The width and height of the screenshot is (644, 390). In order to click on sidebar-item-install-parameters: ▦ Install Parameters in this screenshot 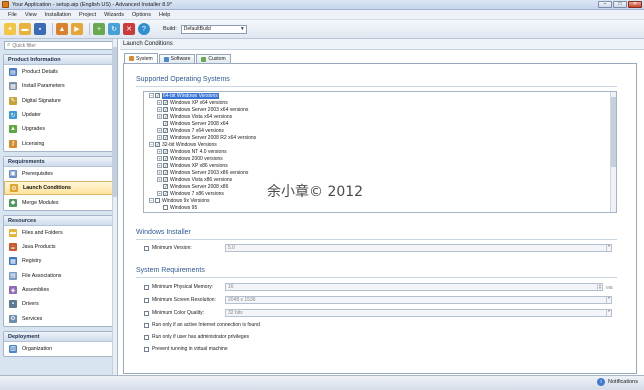, I will do `click(58, 86)`.